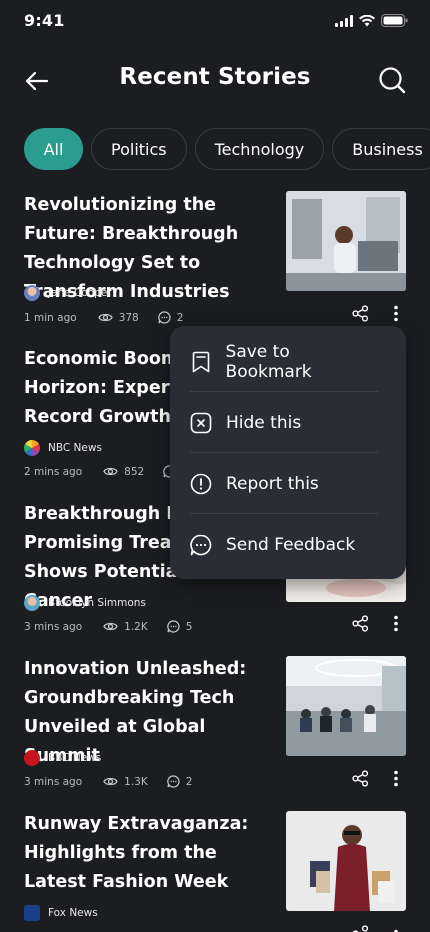 Image resolution: width=430 pixels, height=932 pixels. I want to click on story-meta: 1 min ago 378 2, so click(103, 317).